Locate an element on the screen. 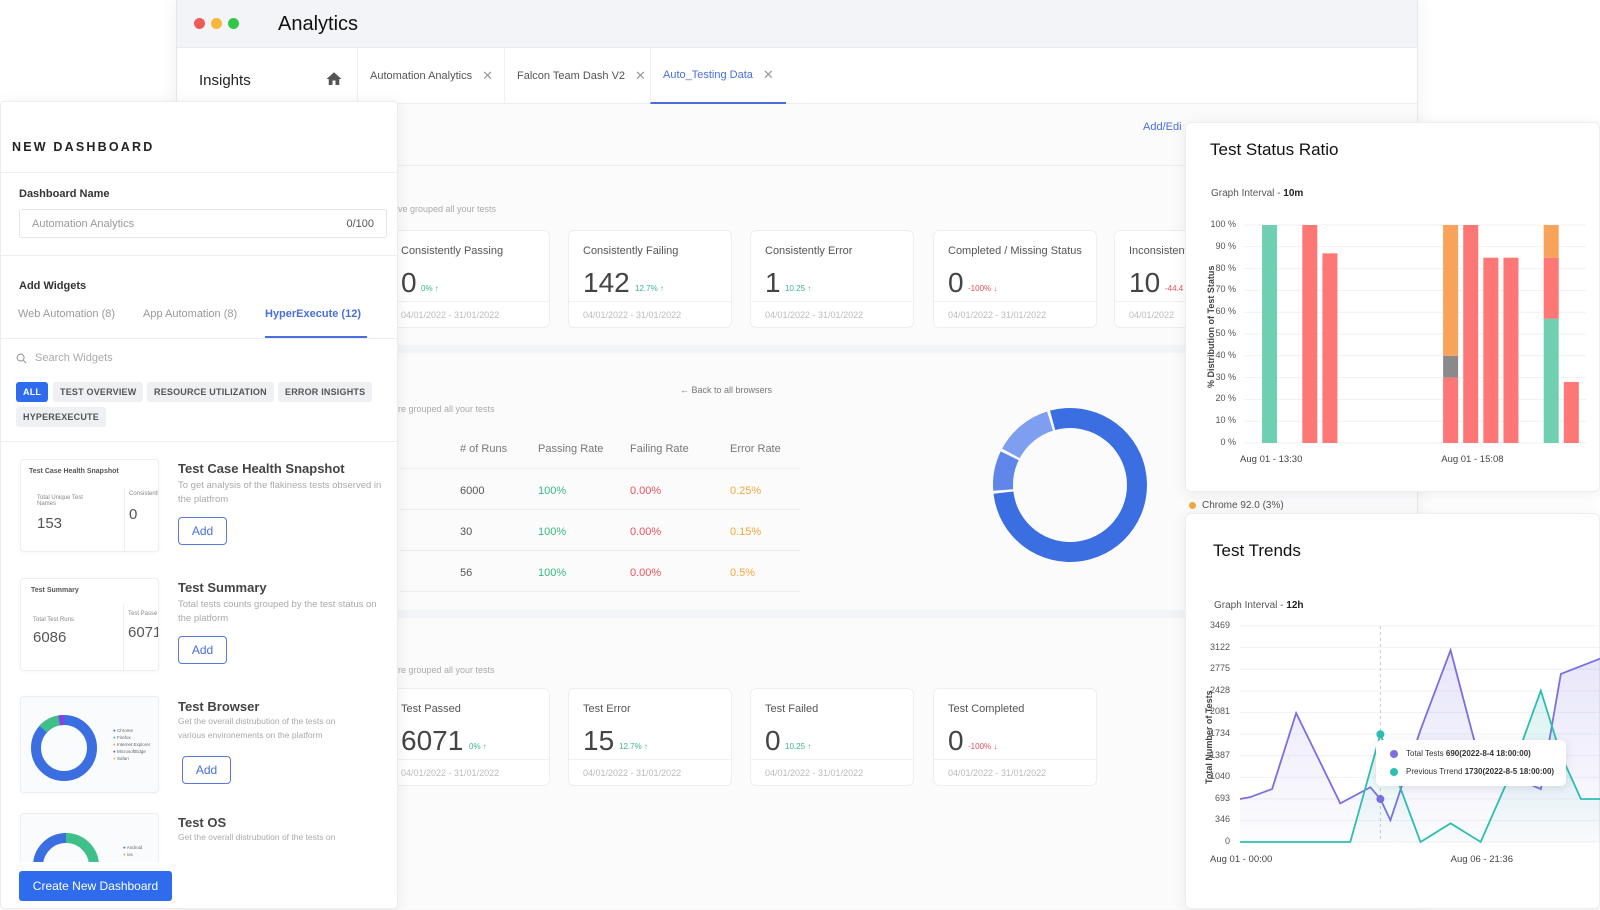  table-header: Failing Rate is located at coordinates (659, 449).